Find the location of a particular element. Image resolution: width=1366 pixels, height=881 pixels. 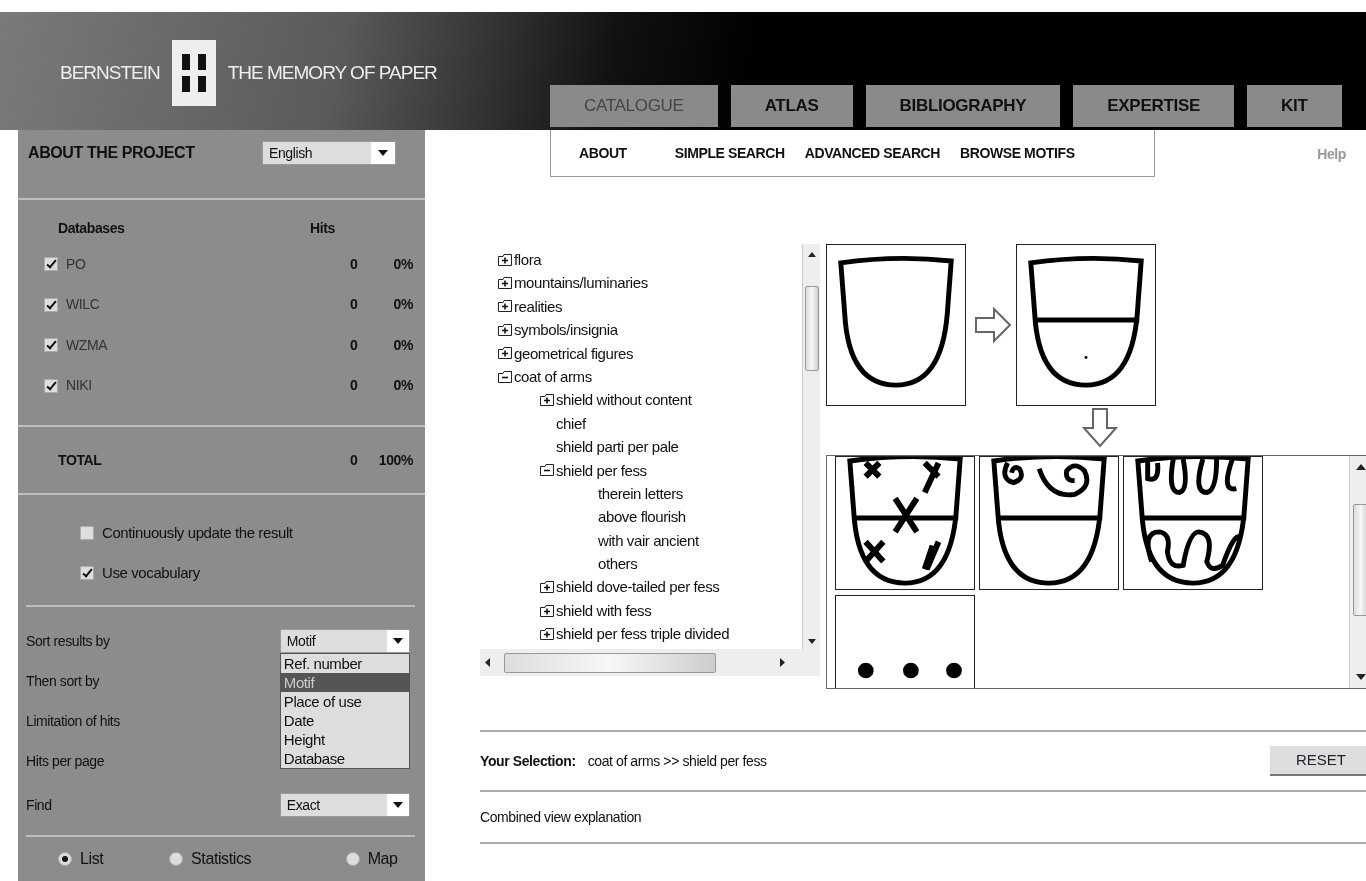

sort-select: Exact is located at coordinates (344, 805).